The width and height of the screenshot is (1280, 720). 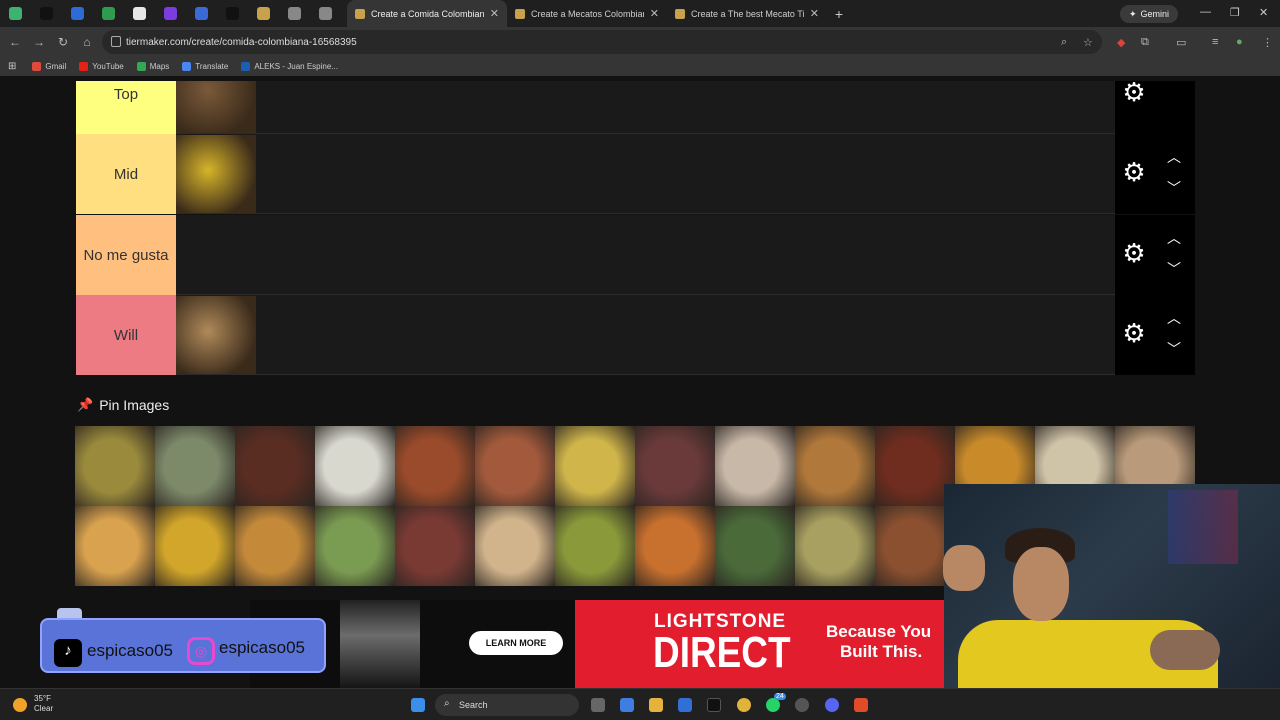 I want to click on apps-grid-icon: ⊞, so click(x=12, y=66).